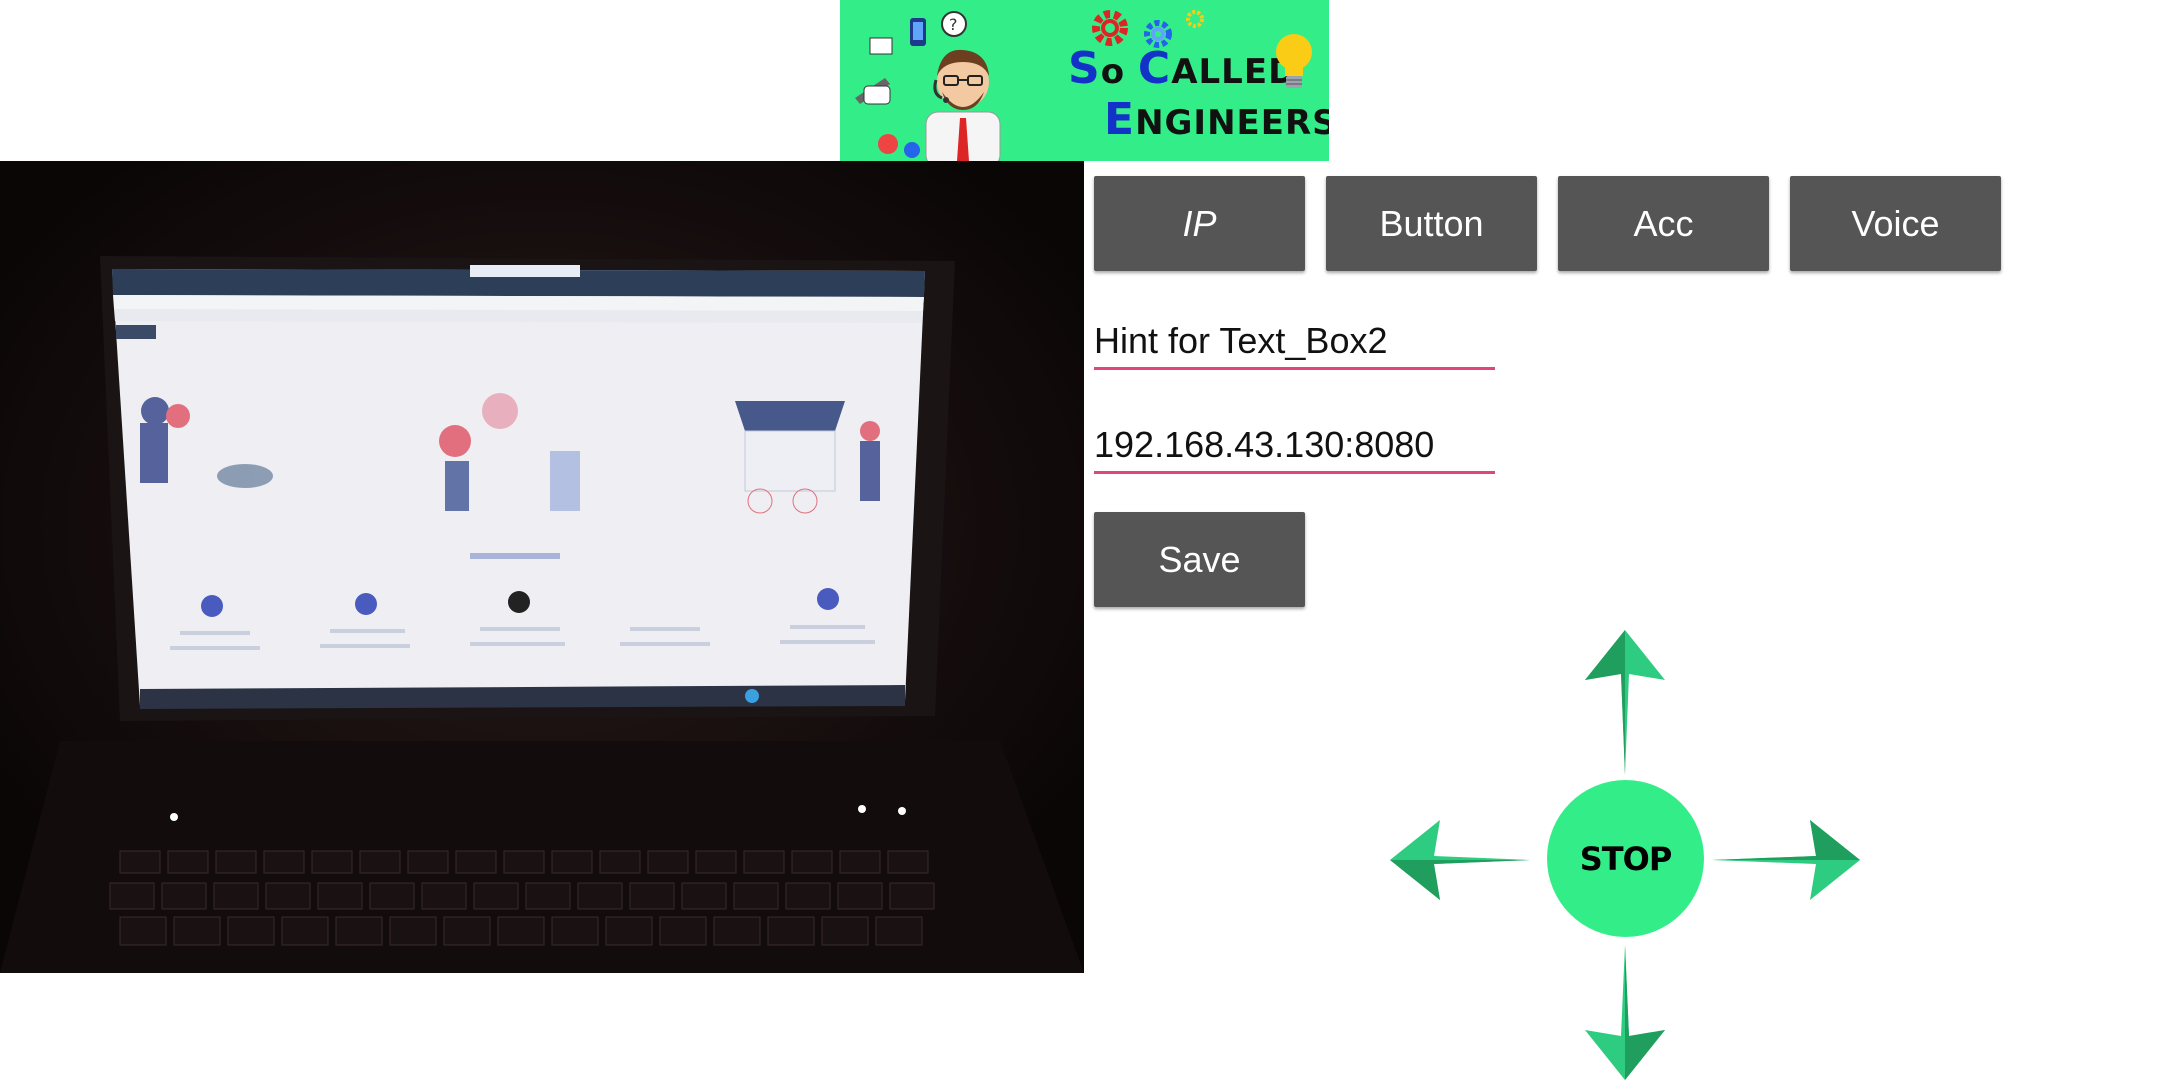  Describe the element at coordinates (1199, 223) in the screenshot. I see `ip-button: IP` at that location.